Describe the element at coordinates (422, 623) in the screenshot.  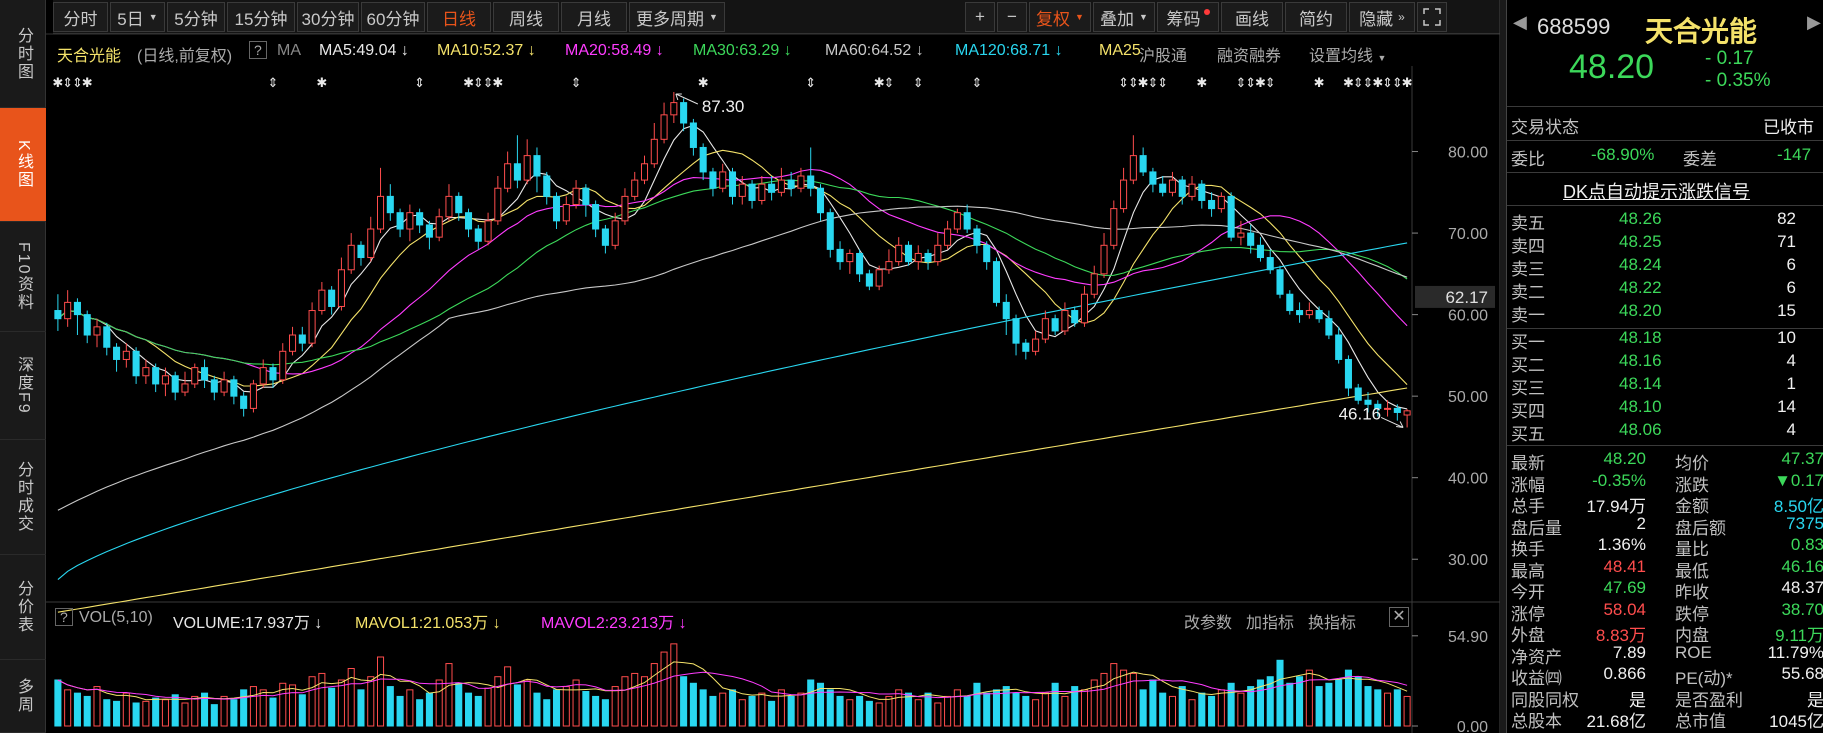
I see `mavol1-text: MAVOL1:21.053万` at that location.